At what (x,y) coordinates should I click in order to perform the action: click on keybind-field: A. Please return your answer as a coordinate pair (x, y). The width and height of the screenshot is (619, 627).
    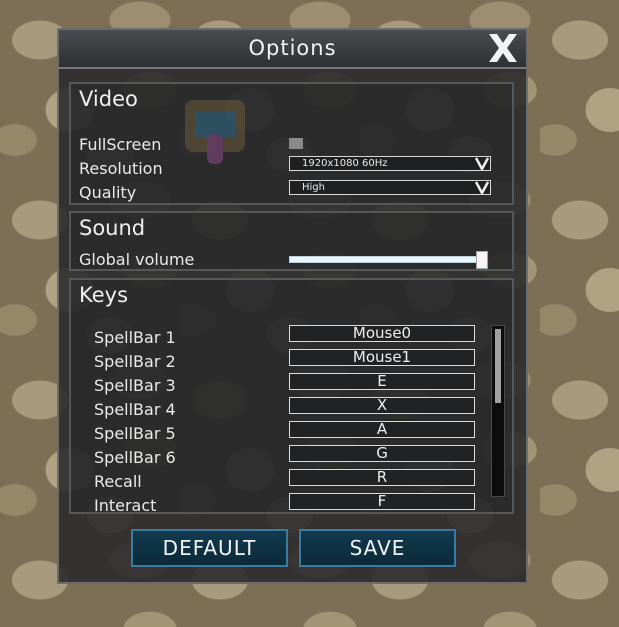
    Looking at the image, I should click on (382, 429).